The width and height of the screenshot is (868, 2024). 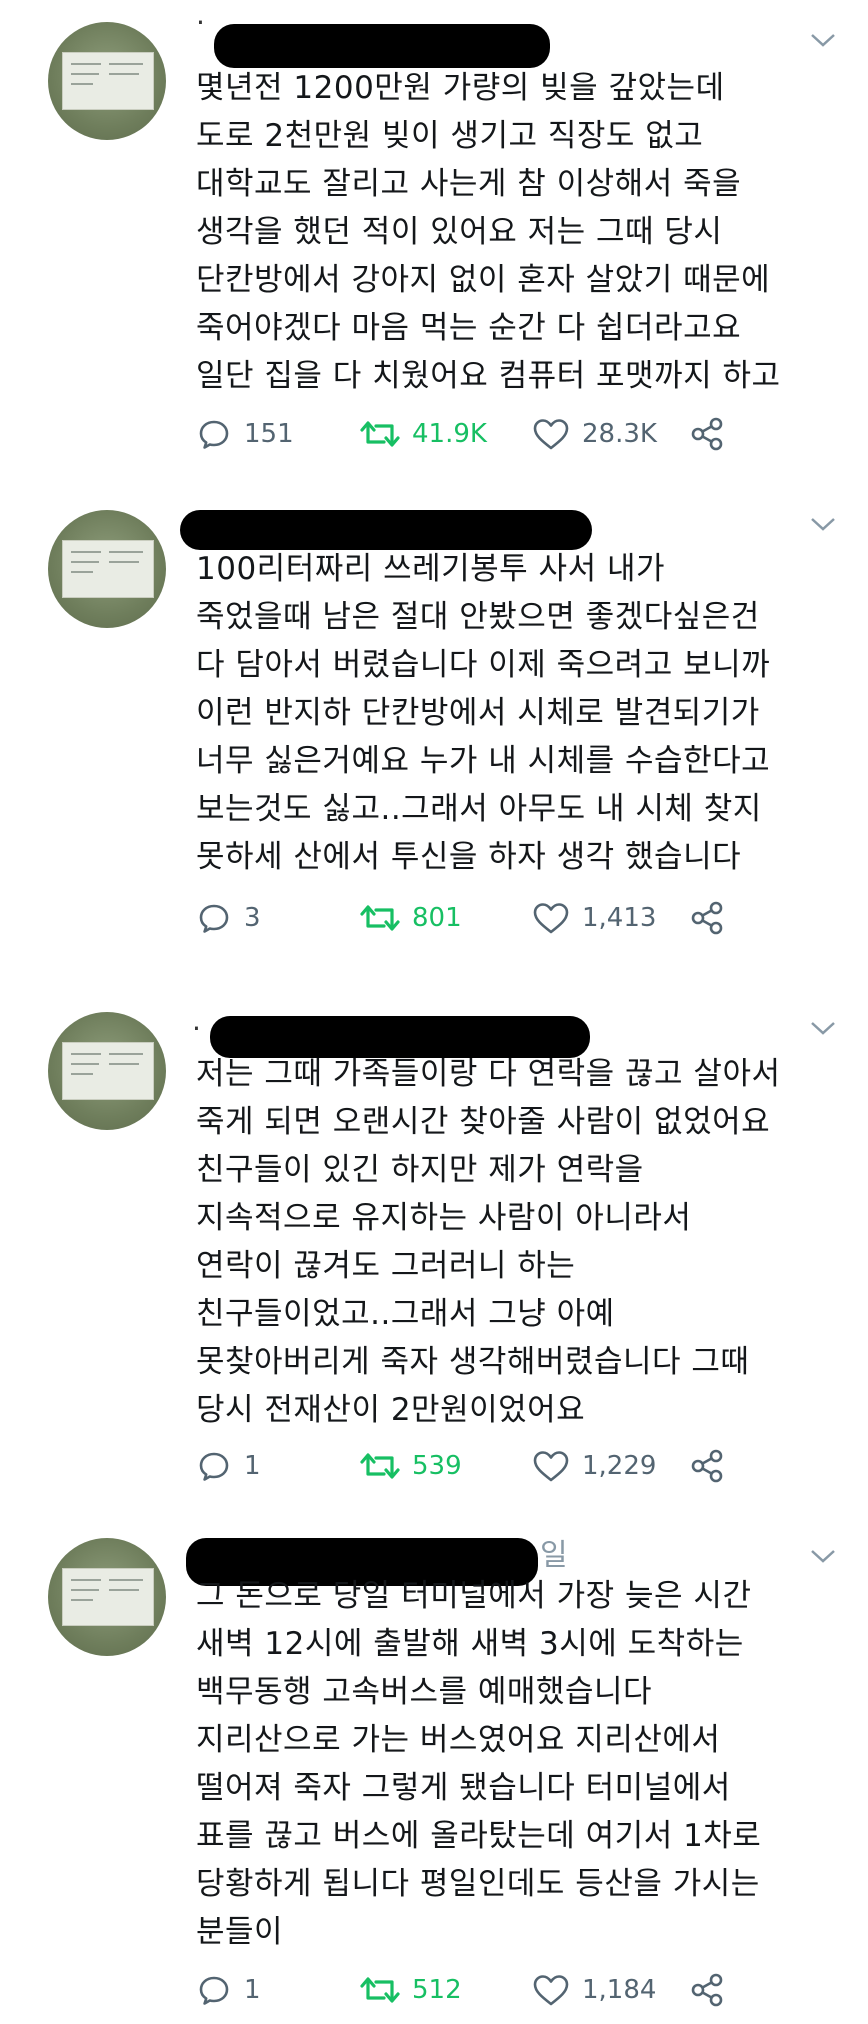 I want to click on retweet-button: 539, so click(x=411, y=1466).